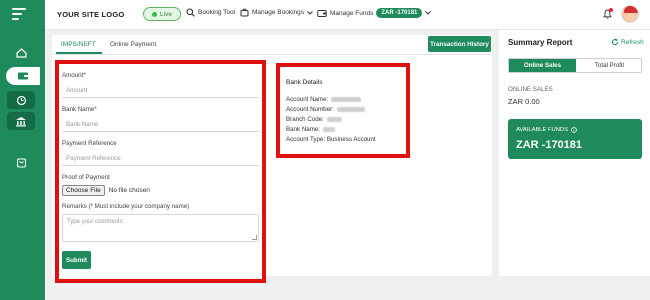  I want to click on tabs-divider, so click(272, 54).